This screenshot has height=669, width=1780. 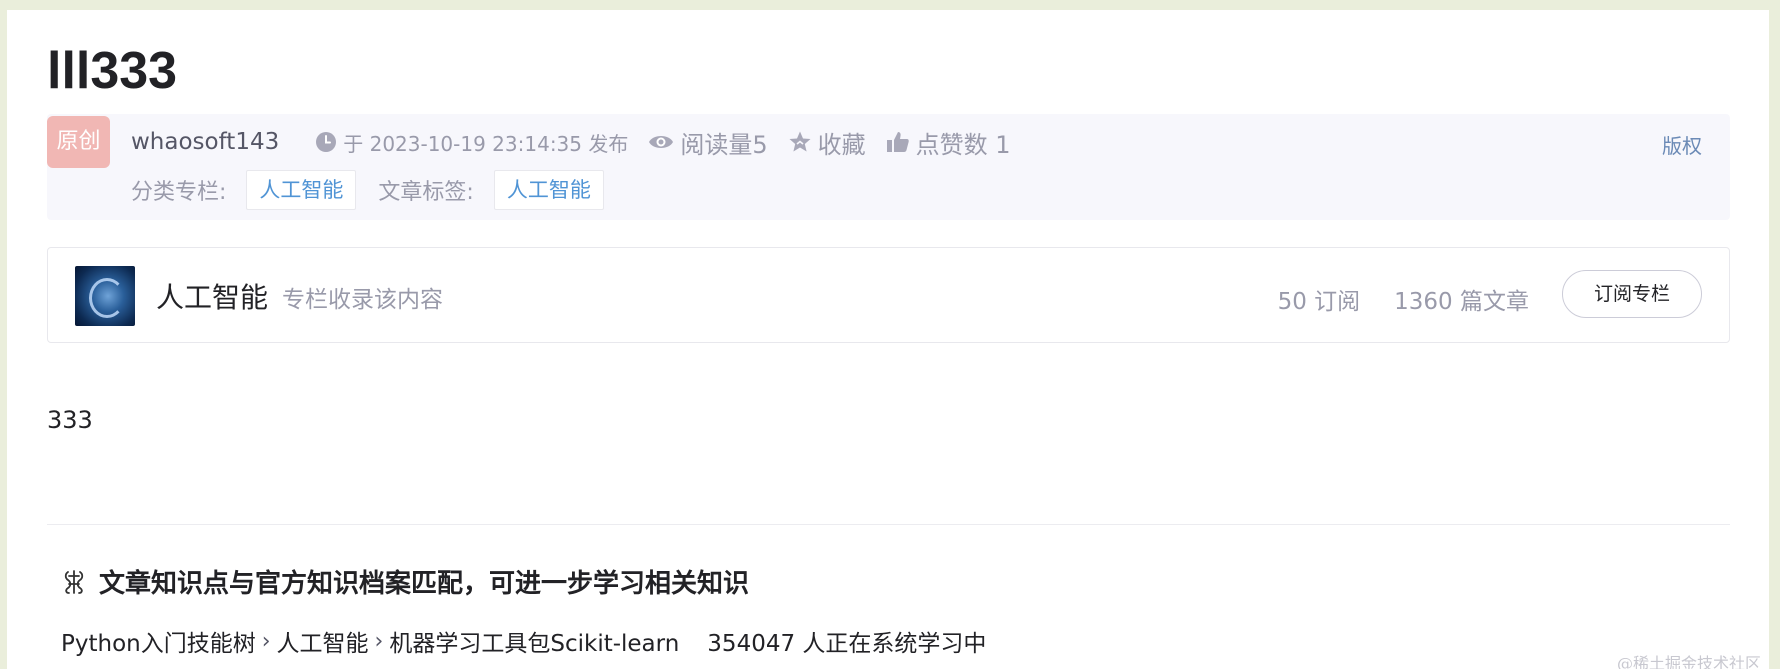 I want to click on column-cover-image, so click(x=105, y=296).